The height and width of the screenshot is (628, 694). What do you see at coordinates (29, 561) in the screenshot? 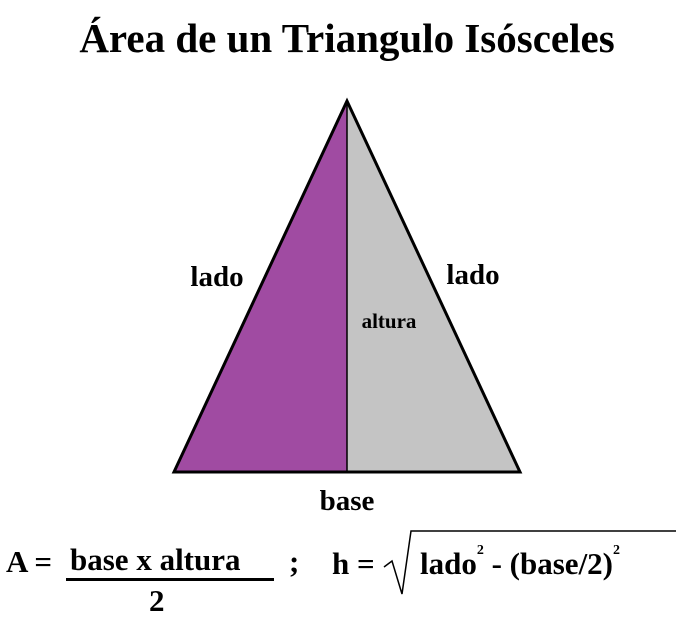
I see `area-formula-lhs: A =` at bounding box center [29, 561].